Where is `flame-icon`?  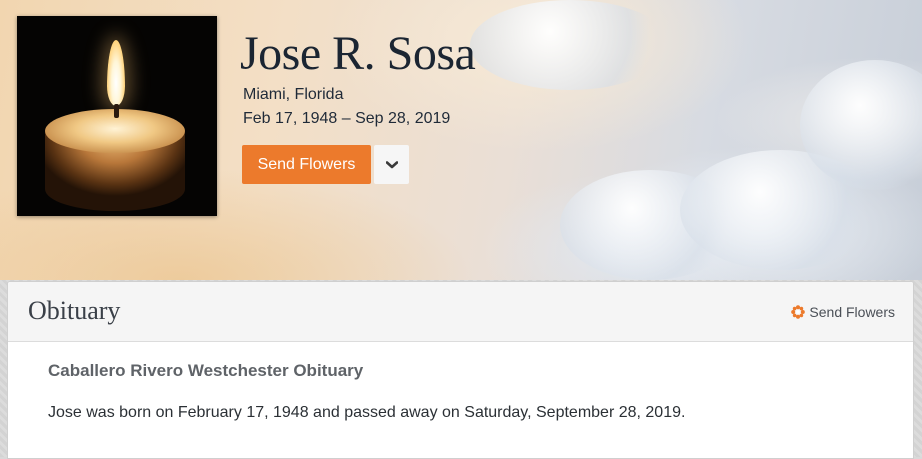
flame-icon is located at coordinates (116, 73).